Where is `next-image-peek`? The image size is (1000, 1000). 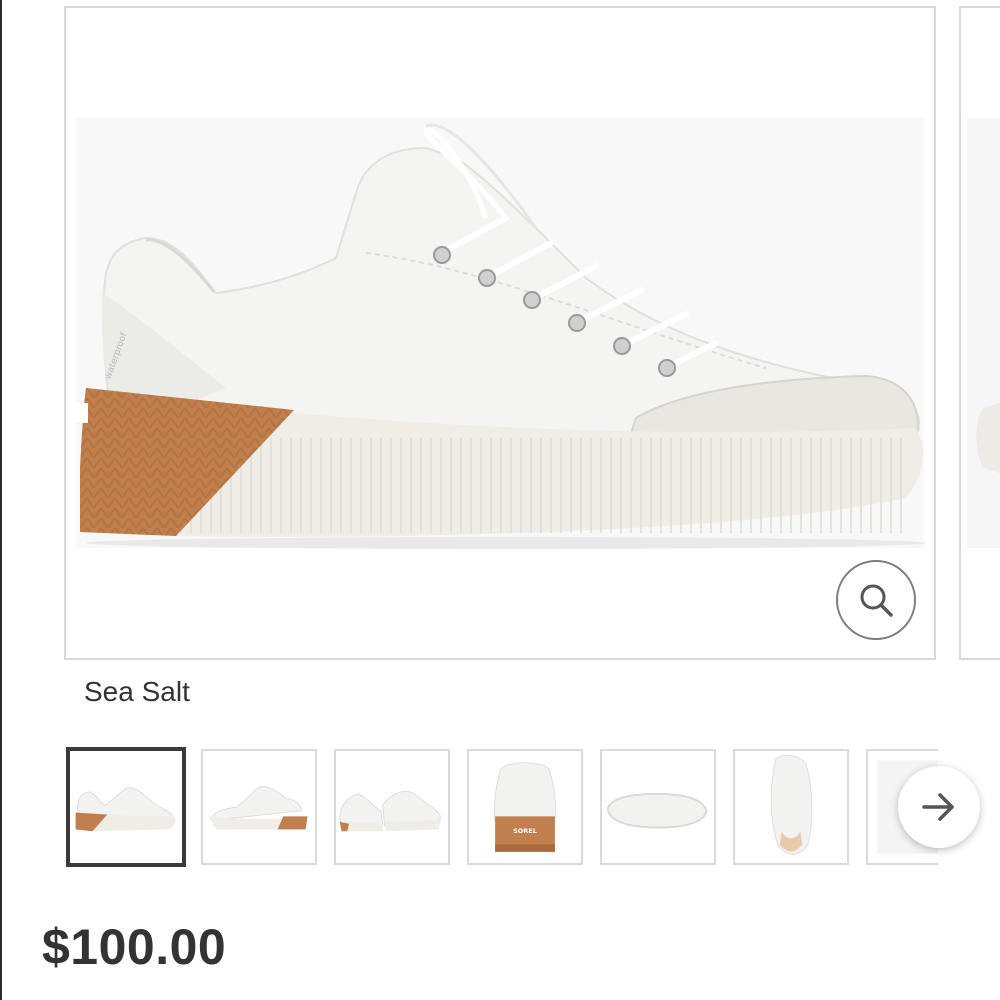
next-image-peek is located at coordinates (979, 333).